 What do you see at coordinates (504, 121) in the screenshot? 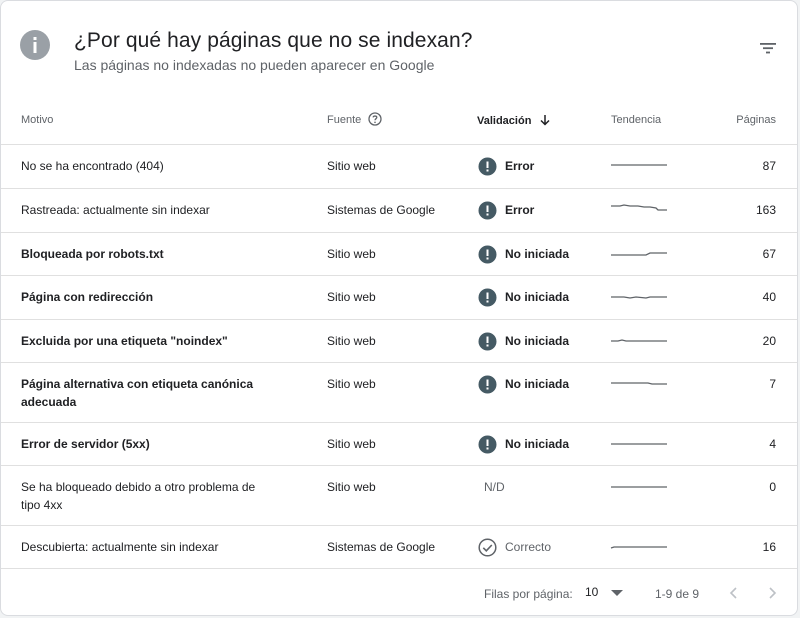
I see `column-validacion-label: Validación` at bounding box center [504, 121].